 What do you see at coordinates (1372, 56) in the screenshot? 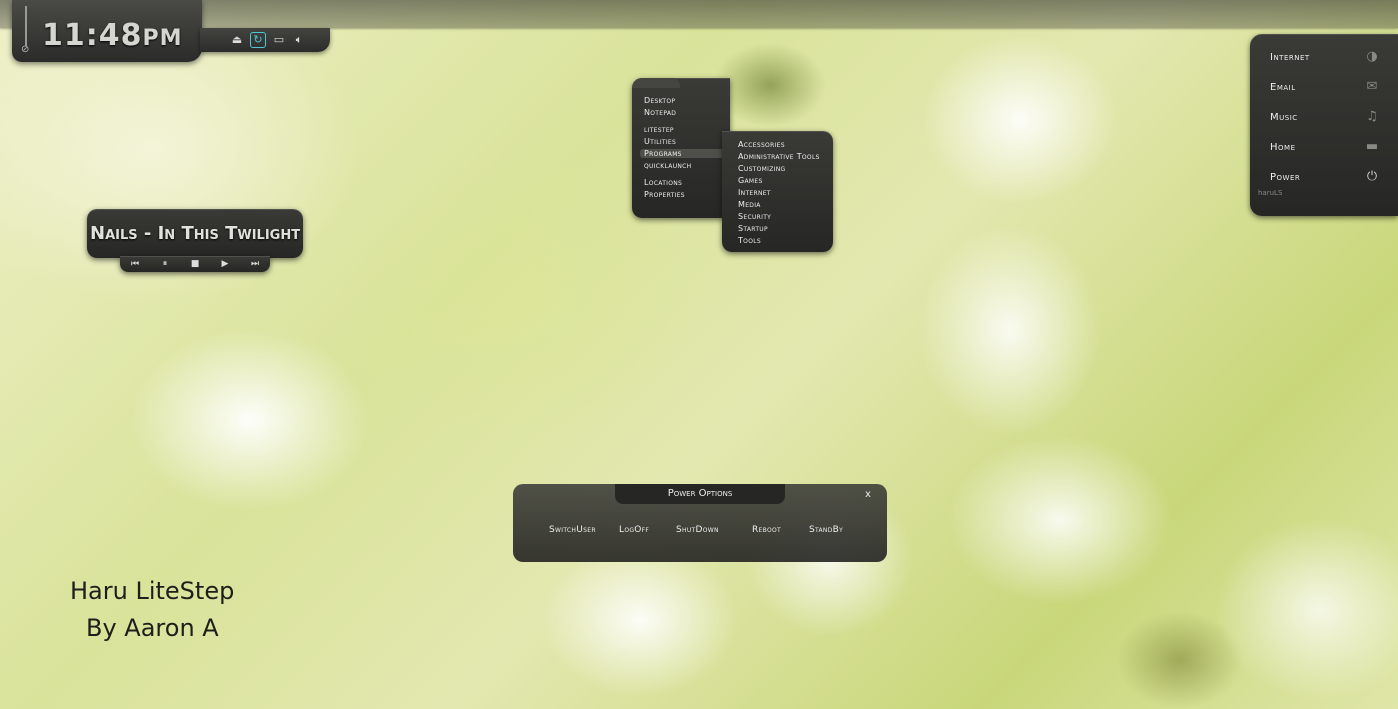
I see `globe-icon: ◑` at bounding box center [1372, 56].